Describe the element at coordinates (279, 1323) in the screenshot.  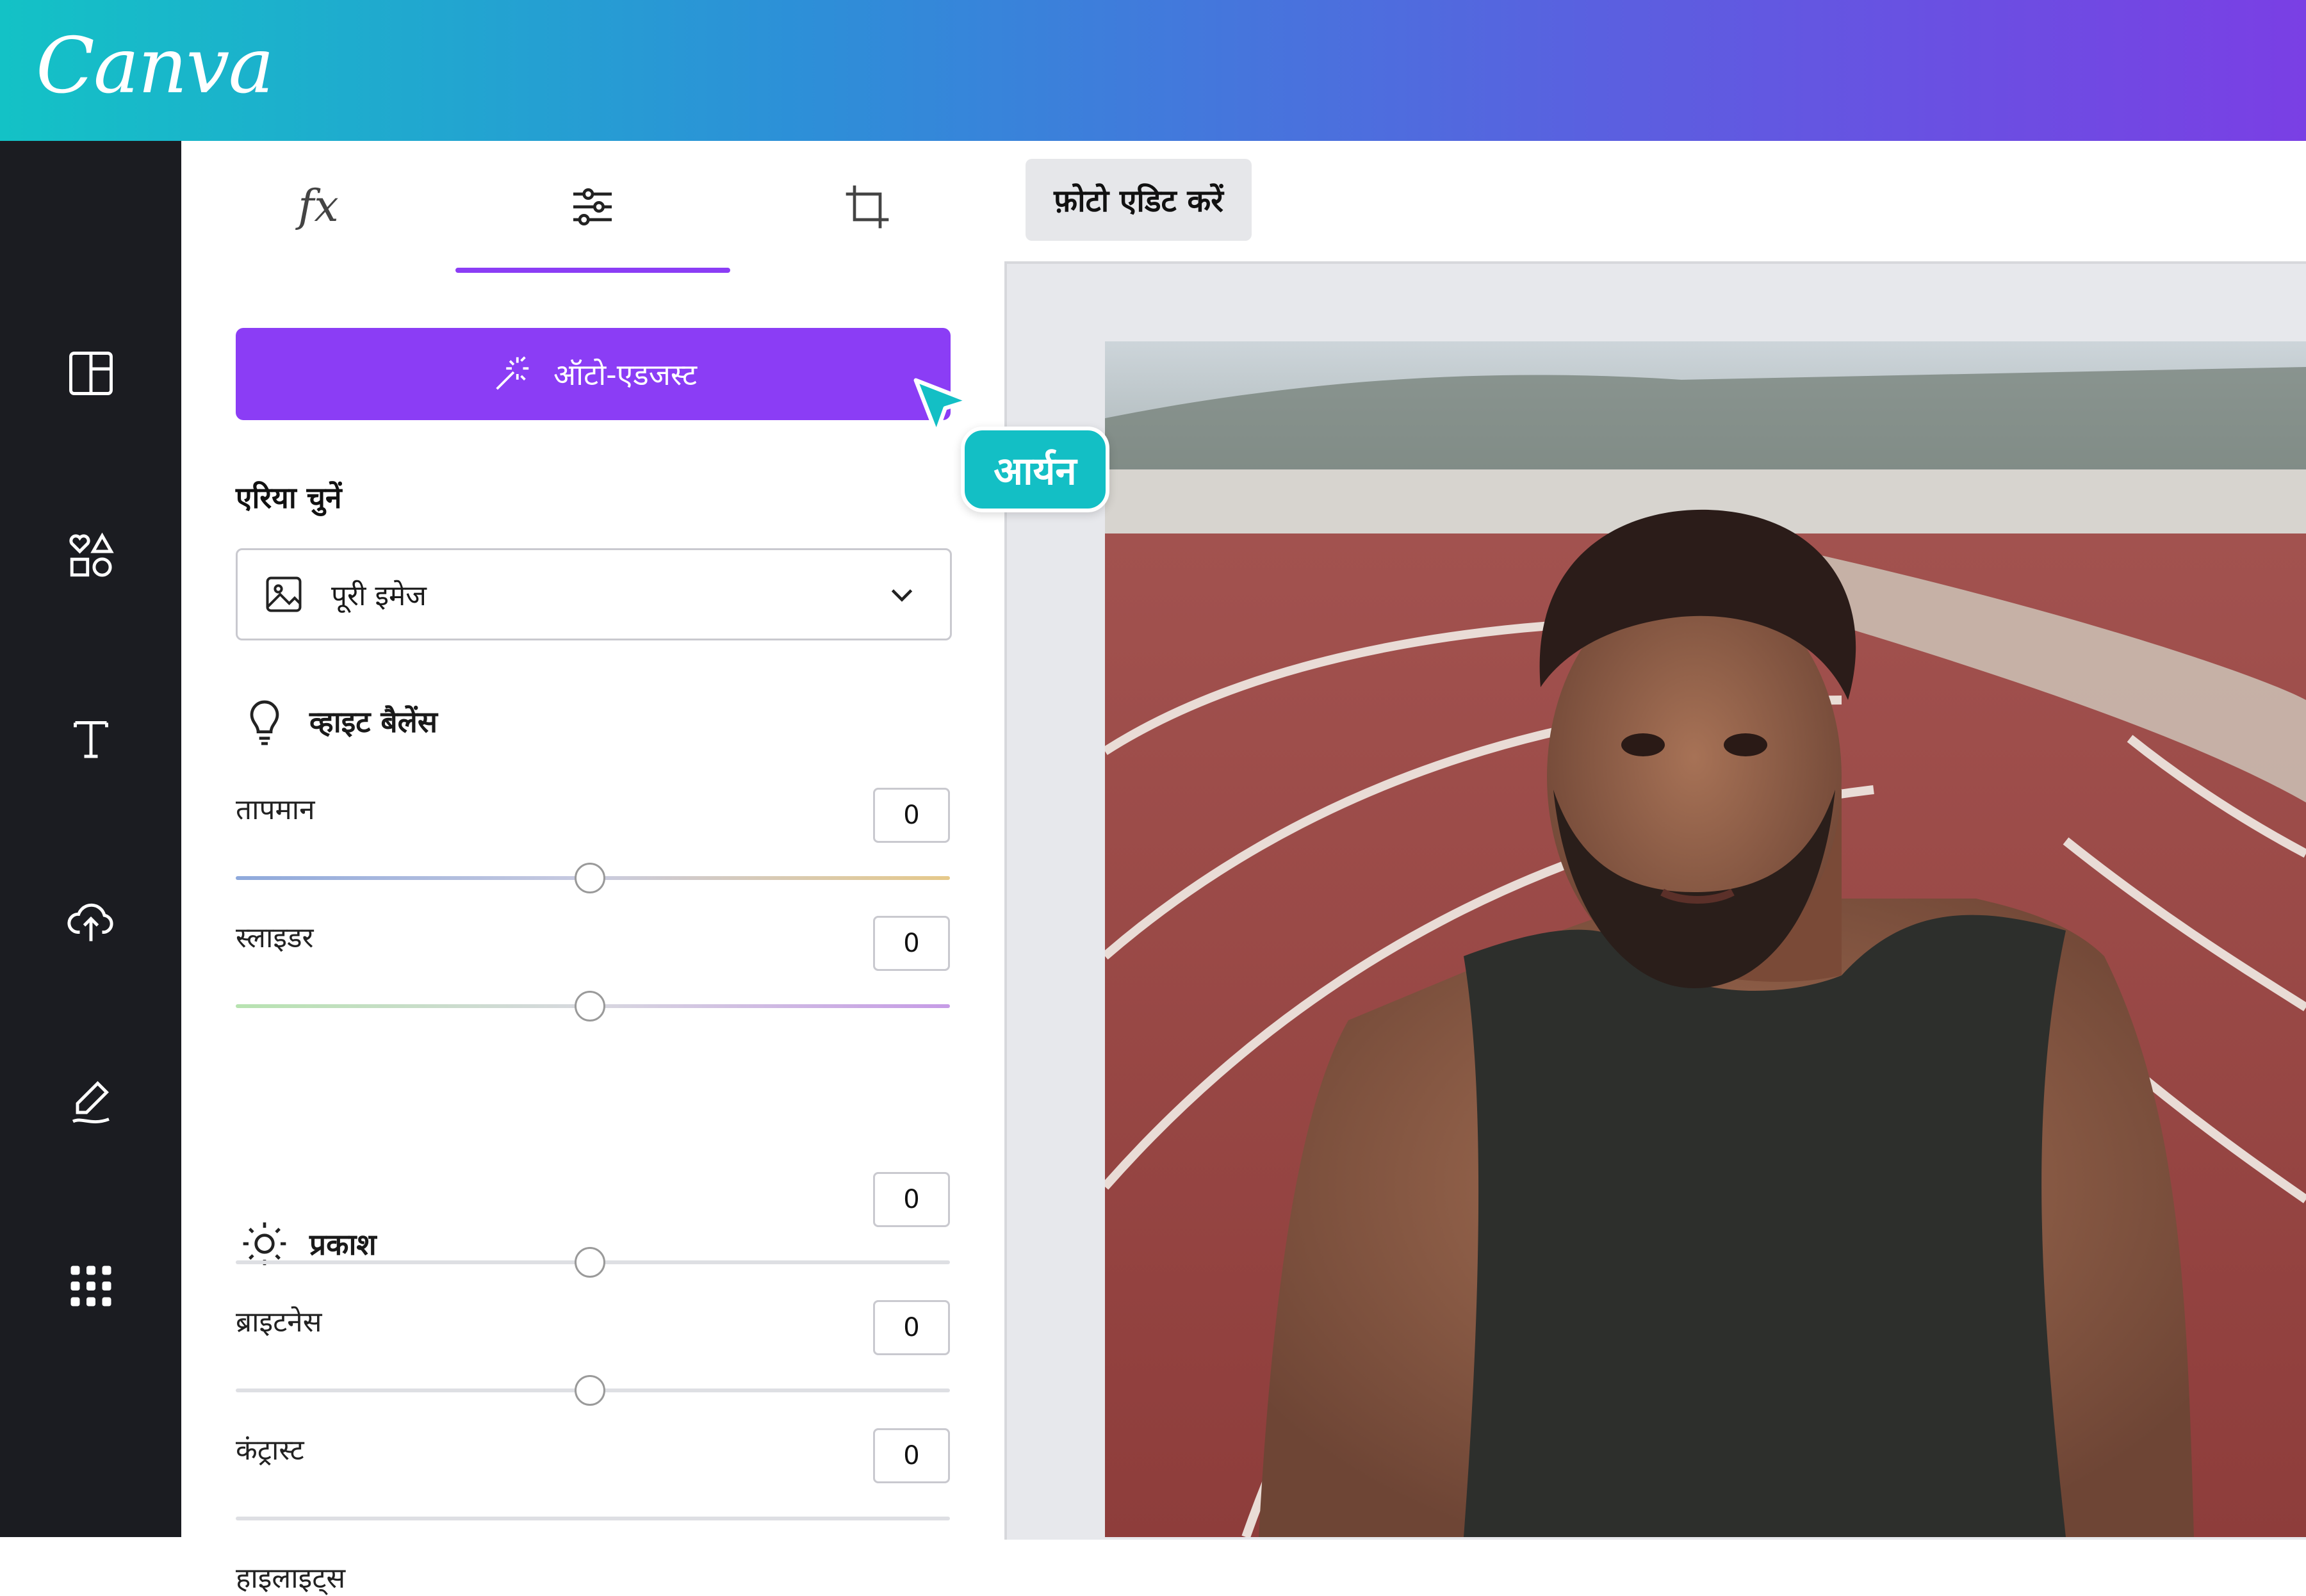
I see `brightness-label: ब्राइटनेस` at that location.